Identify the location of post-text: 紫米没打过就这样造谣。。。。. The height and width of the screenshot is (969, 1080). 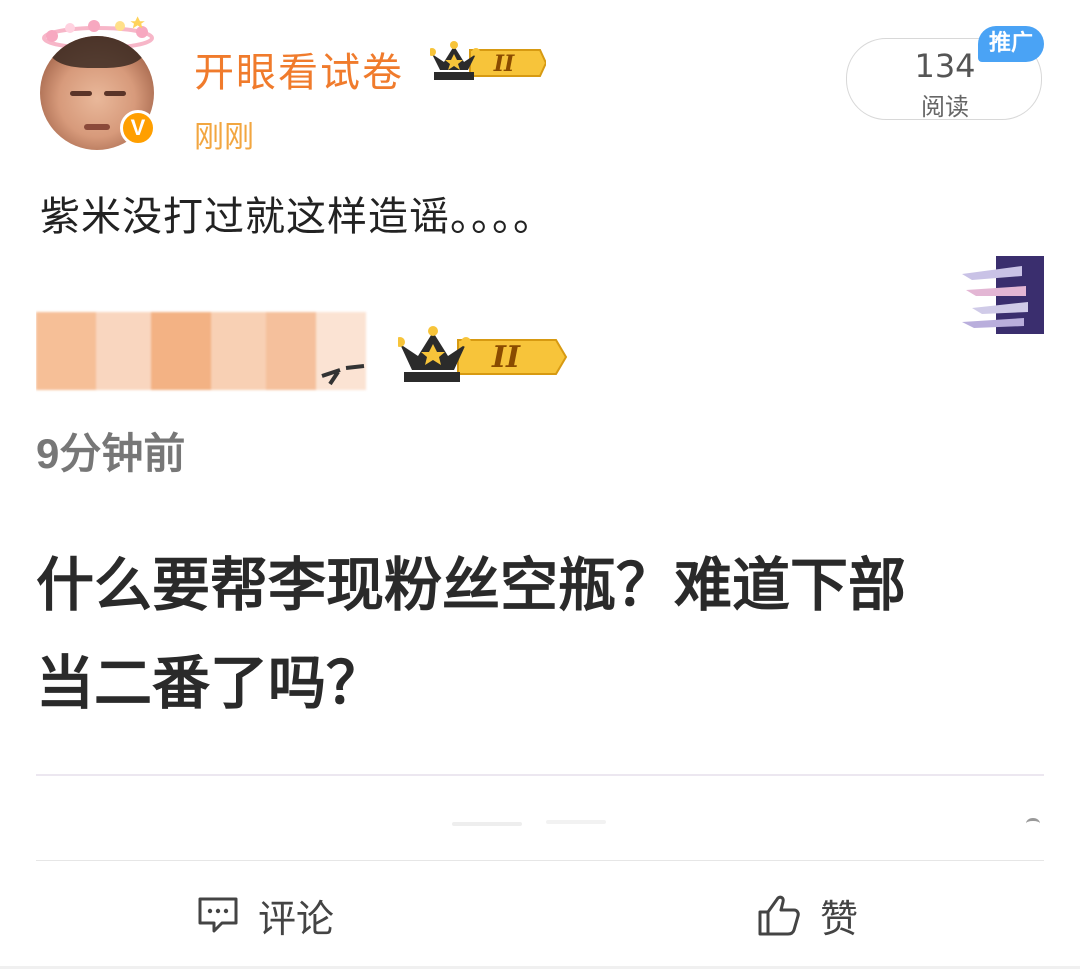
(297, 213).